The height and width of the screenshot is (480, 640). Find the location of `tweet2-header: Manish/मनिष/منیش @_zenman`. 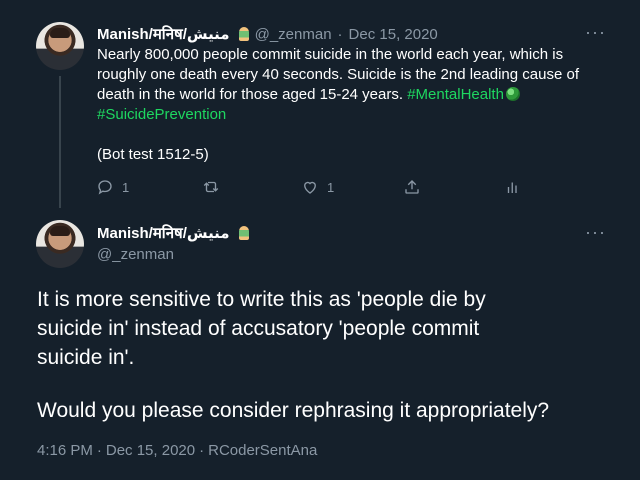

tweet2-header: Manish/मनिष/منیش @_zenman is located at coordinates (173, 243).